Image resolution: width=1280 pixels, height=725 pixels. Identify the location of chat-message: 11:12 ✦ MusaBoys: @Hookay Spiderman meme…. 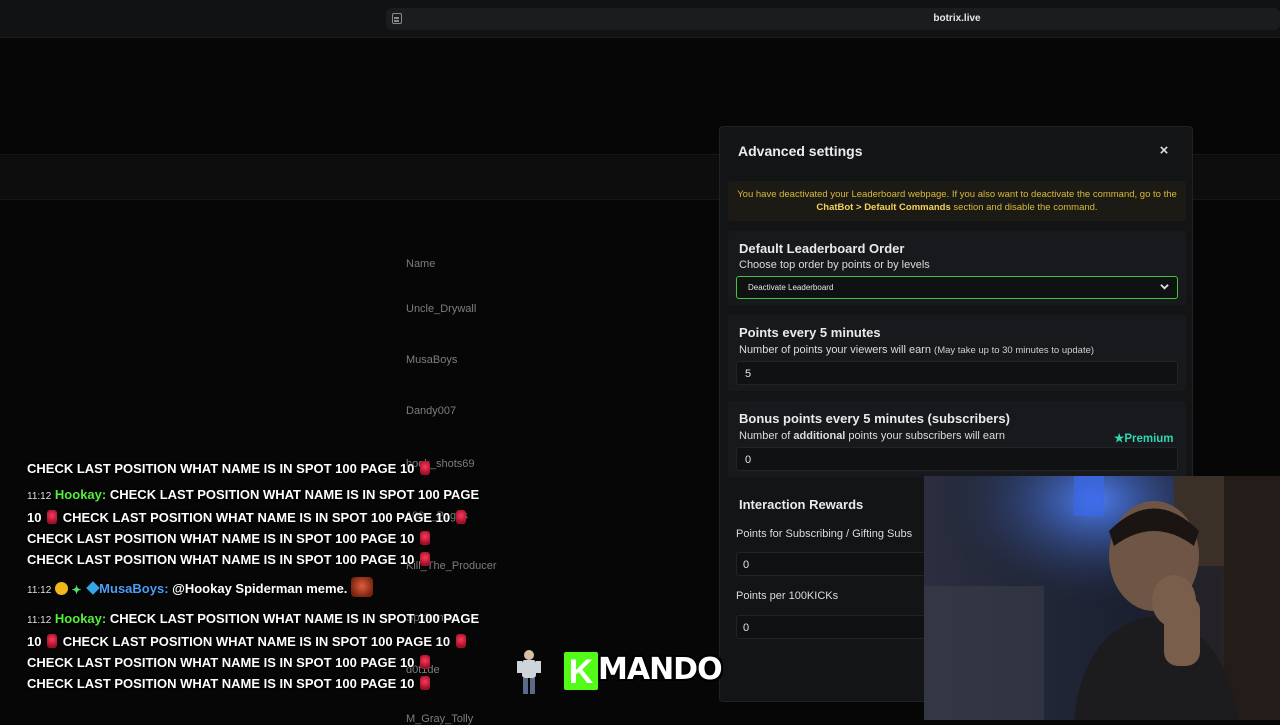
(272, 589).